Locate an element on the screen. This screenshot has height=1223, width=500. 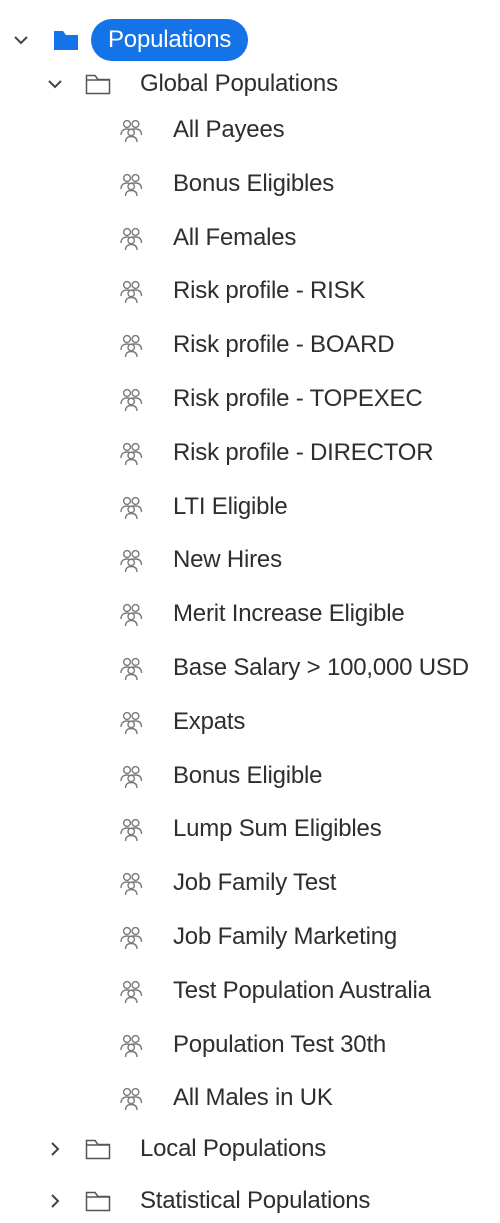
population-label: All Females is located at coordinates (234, 238).